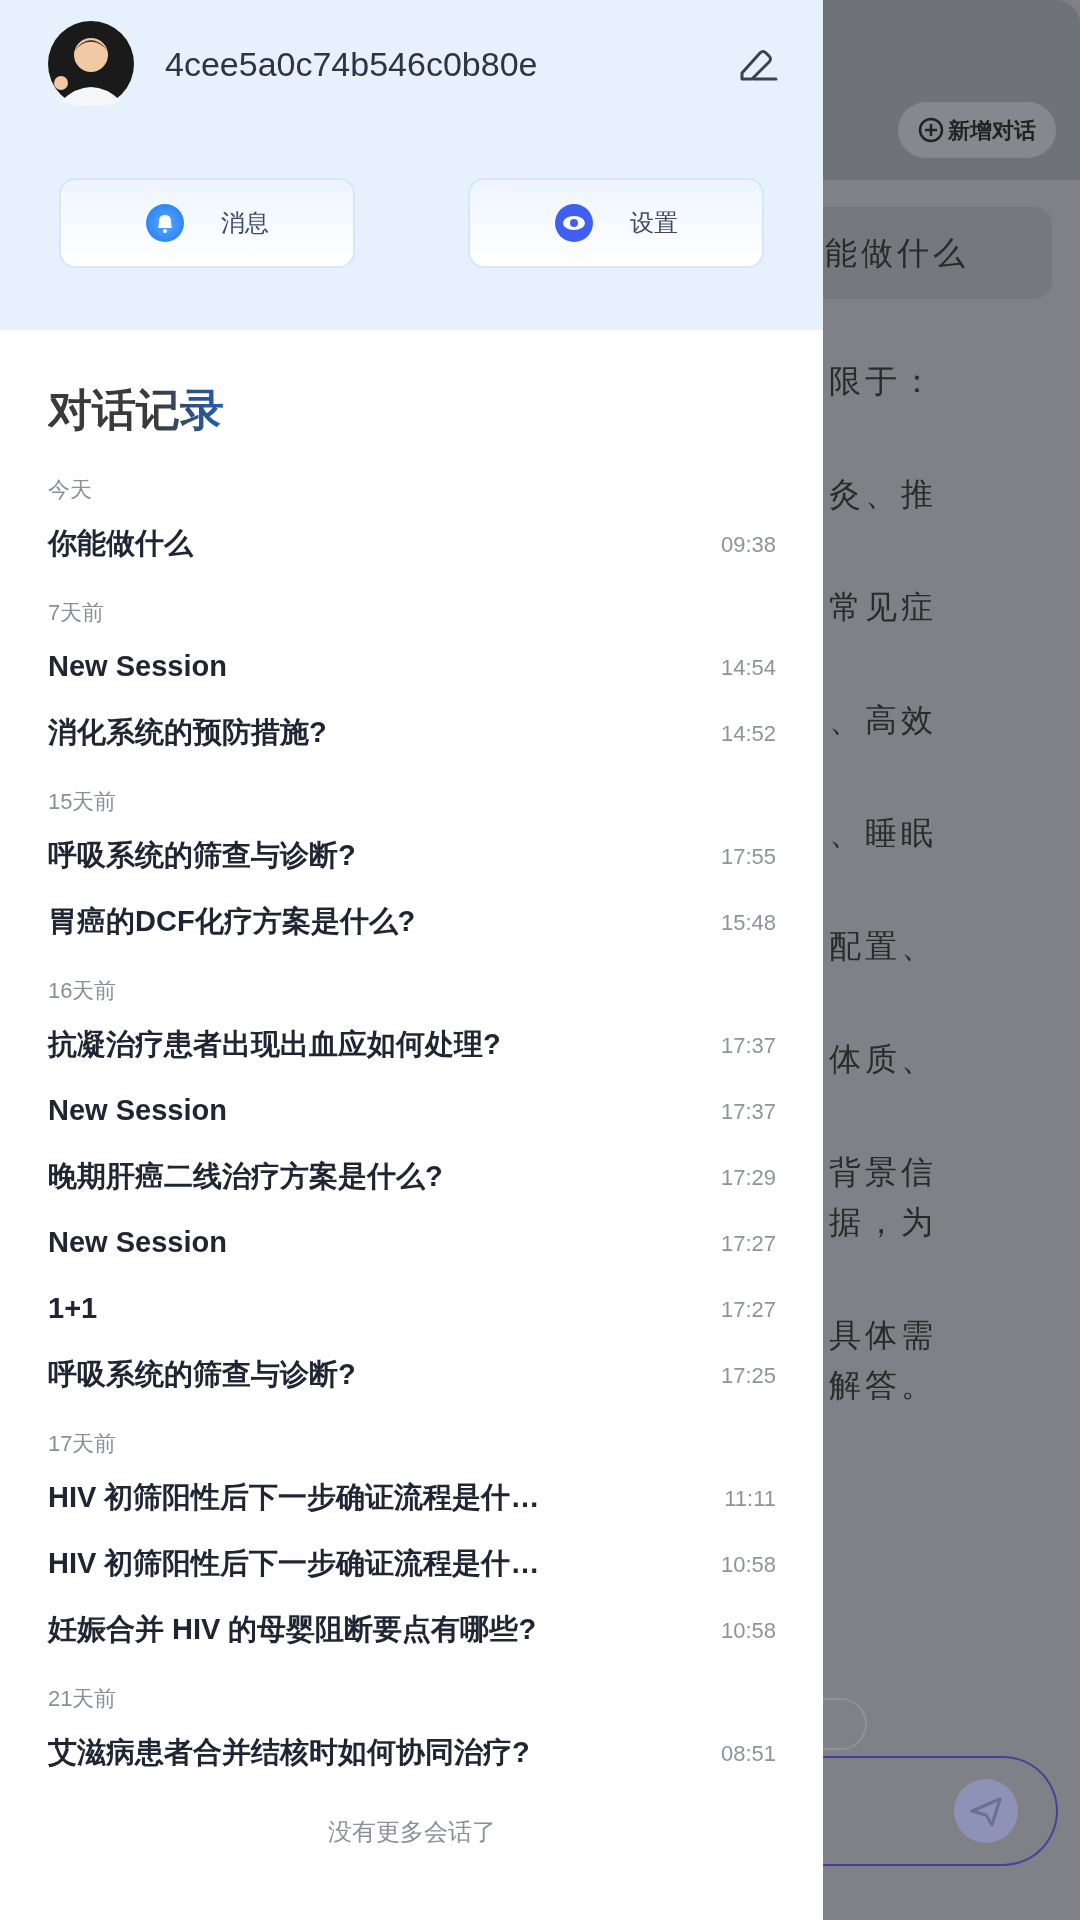  Describe the element at coordinates (986, 1811) in the screenshot. I see `send-icon` at that location.